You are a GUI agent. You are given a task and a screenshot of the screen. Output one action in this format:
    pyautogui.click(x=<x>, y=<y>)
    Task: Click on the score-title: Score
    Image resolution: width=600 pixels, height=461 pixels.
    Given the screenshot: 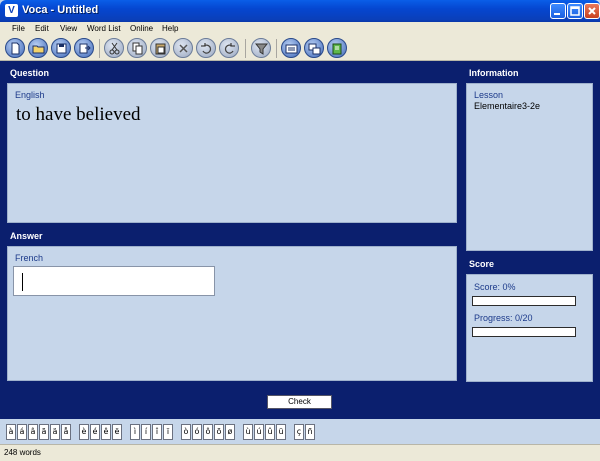 What is the action you would take?
    pyautogui.click(x=482, y=264)
    